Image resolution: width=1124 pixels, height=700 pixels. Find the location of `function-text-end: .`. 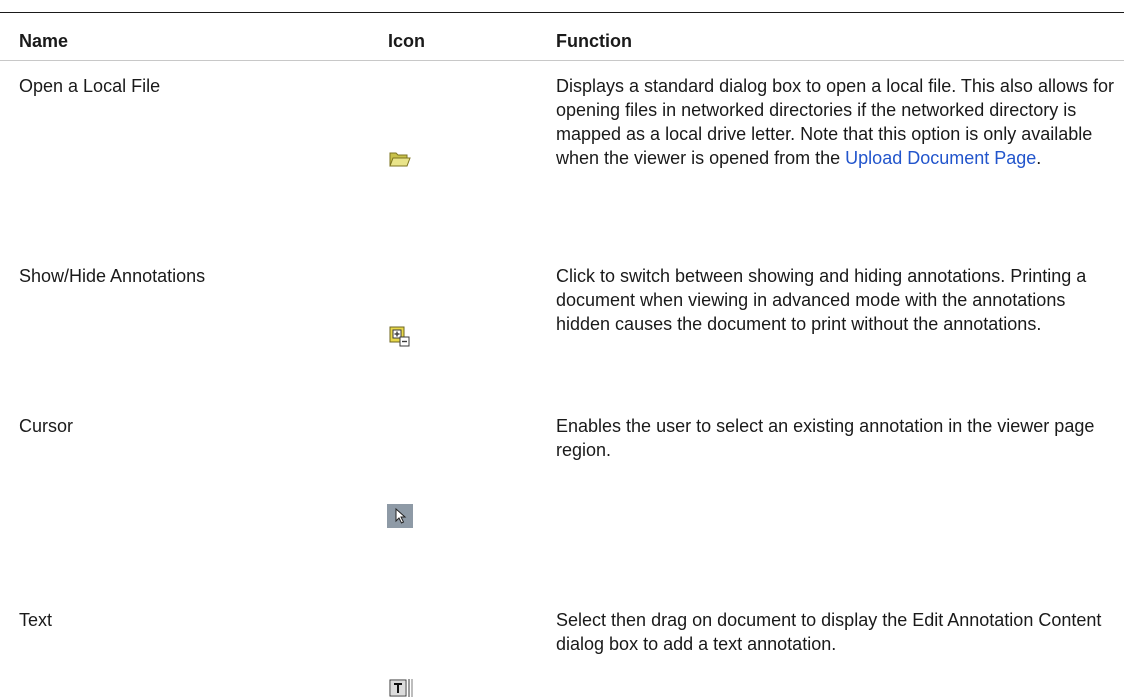

function-text-end: . is located at coordinates (1039, 158).